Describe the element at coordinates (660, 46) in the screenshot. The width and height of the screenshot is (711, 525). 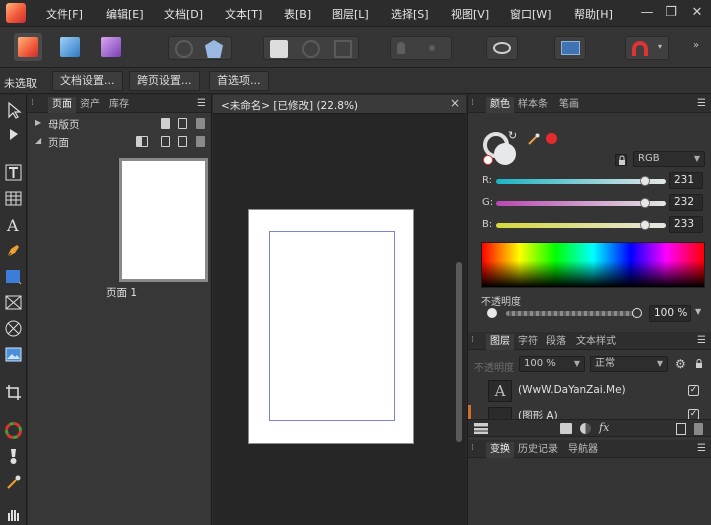
I see `snapping-dropdown-icon: ▾` at that location.